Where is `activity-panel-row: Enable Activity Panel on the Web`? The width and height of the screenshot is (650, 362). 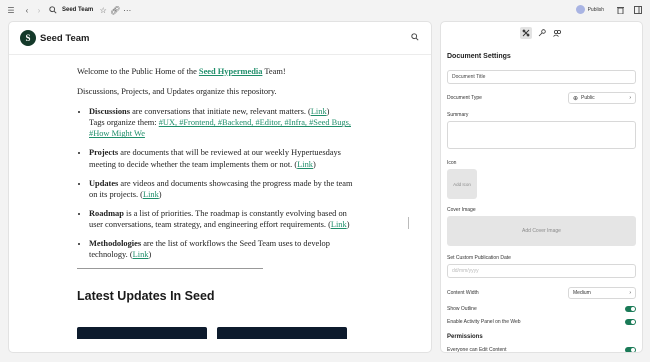
activity-panel-row: Enable Activity Panel on the Web is located at coordinates (541, 322).